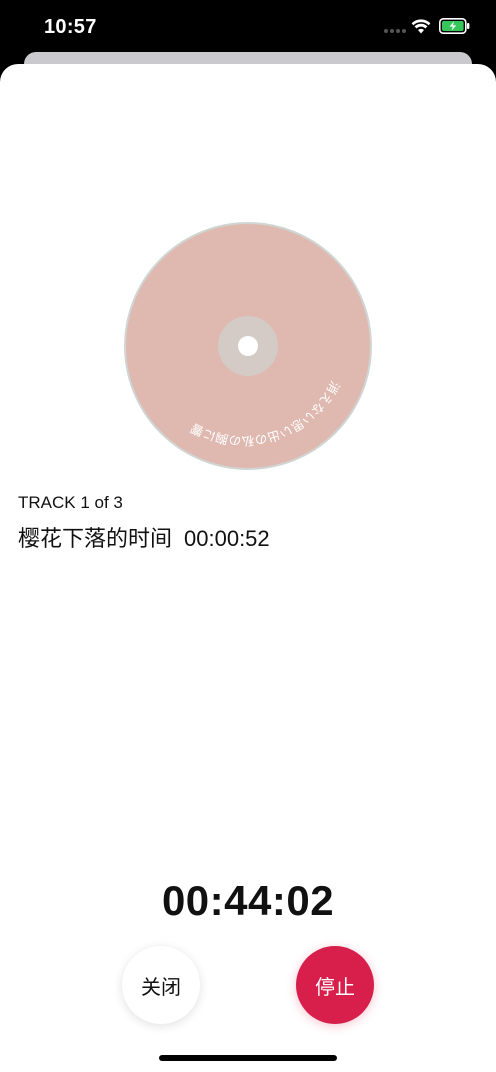 Image resolution: width=496 pixels, height=1072 pixels. I want to click on battery-charging-icon, so click(454, 26).